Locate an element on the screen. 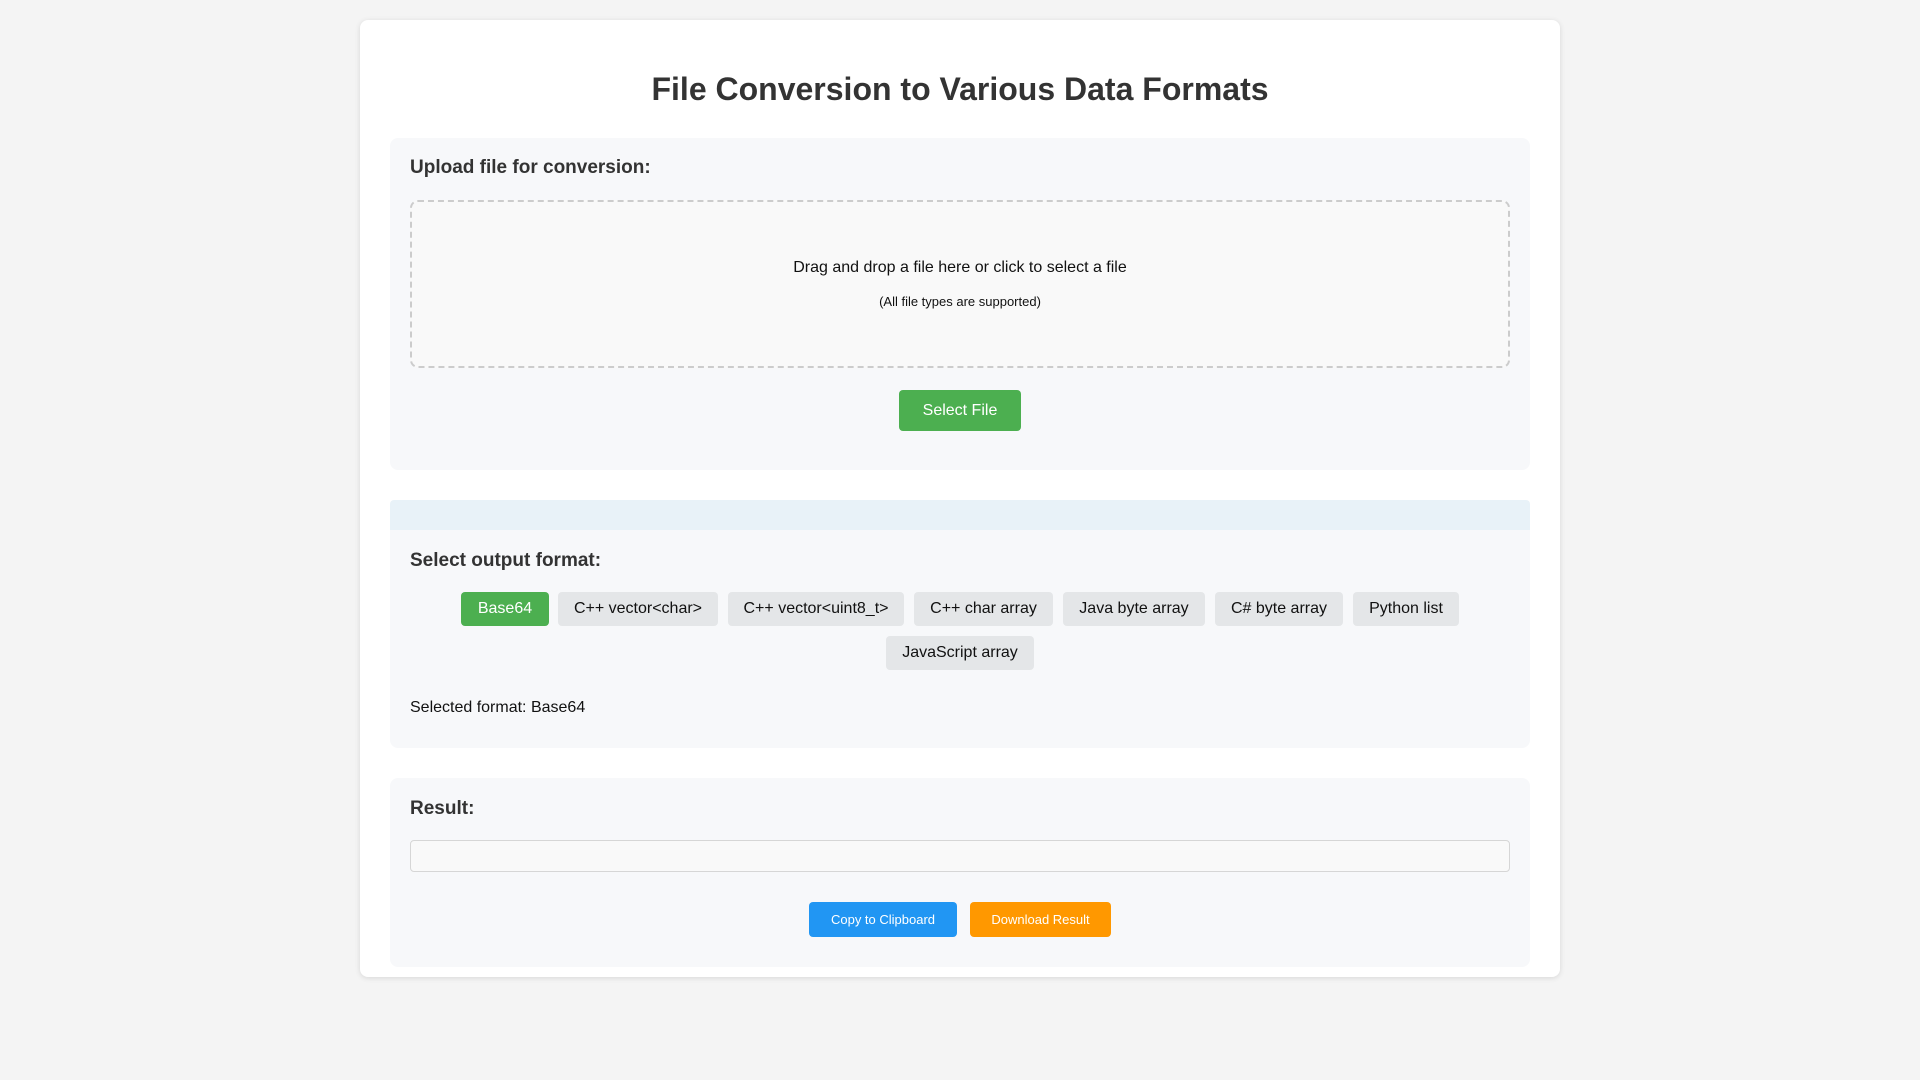 This screenshot has width=1920, height=1080. copy-to-clipboard-button: Copy to Clipboard is located at coordinates (883, 919).